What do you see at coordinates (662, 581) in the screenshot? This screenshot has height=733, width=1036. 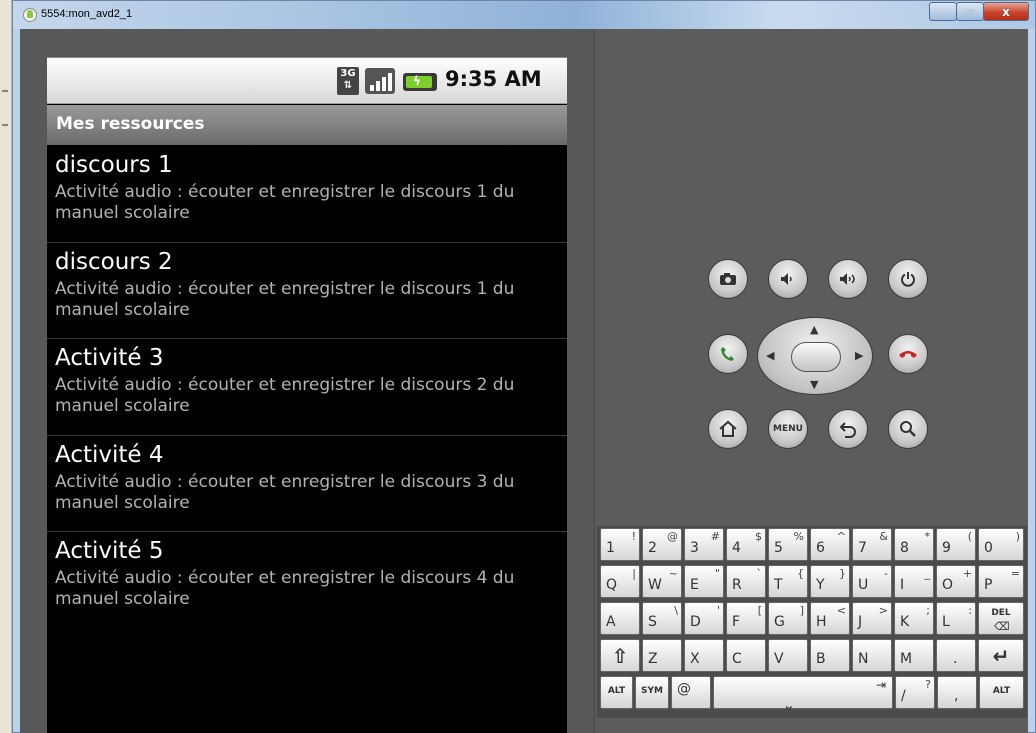 I see `key-w: W ~` at bounding box center [662, 581].